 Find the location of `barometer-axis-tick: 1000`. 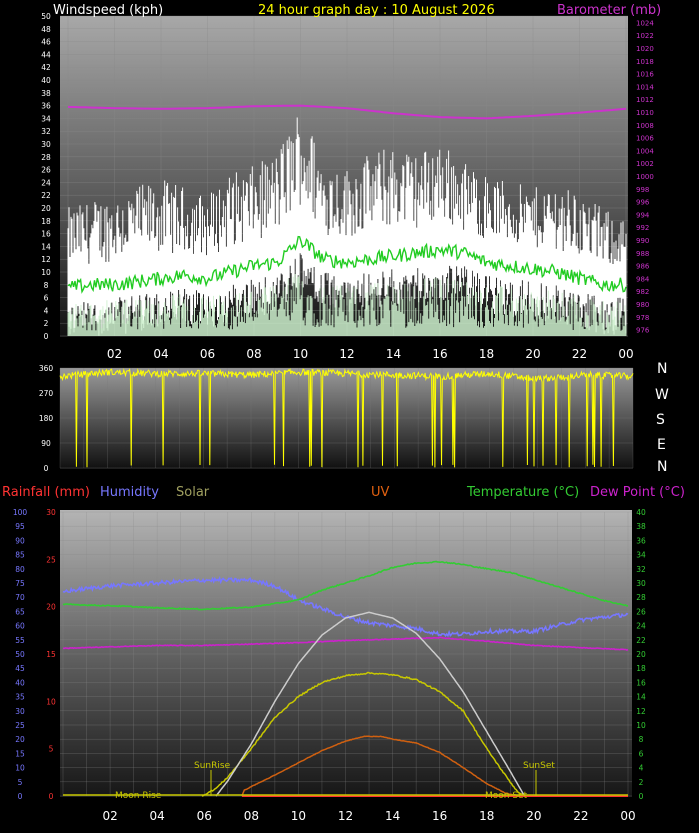

barometer-axis-tick: 1000 is located at coordinates (645, 177).